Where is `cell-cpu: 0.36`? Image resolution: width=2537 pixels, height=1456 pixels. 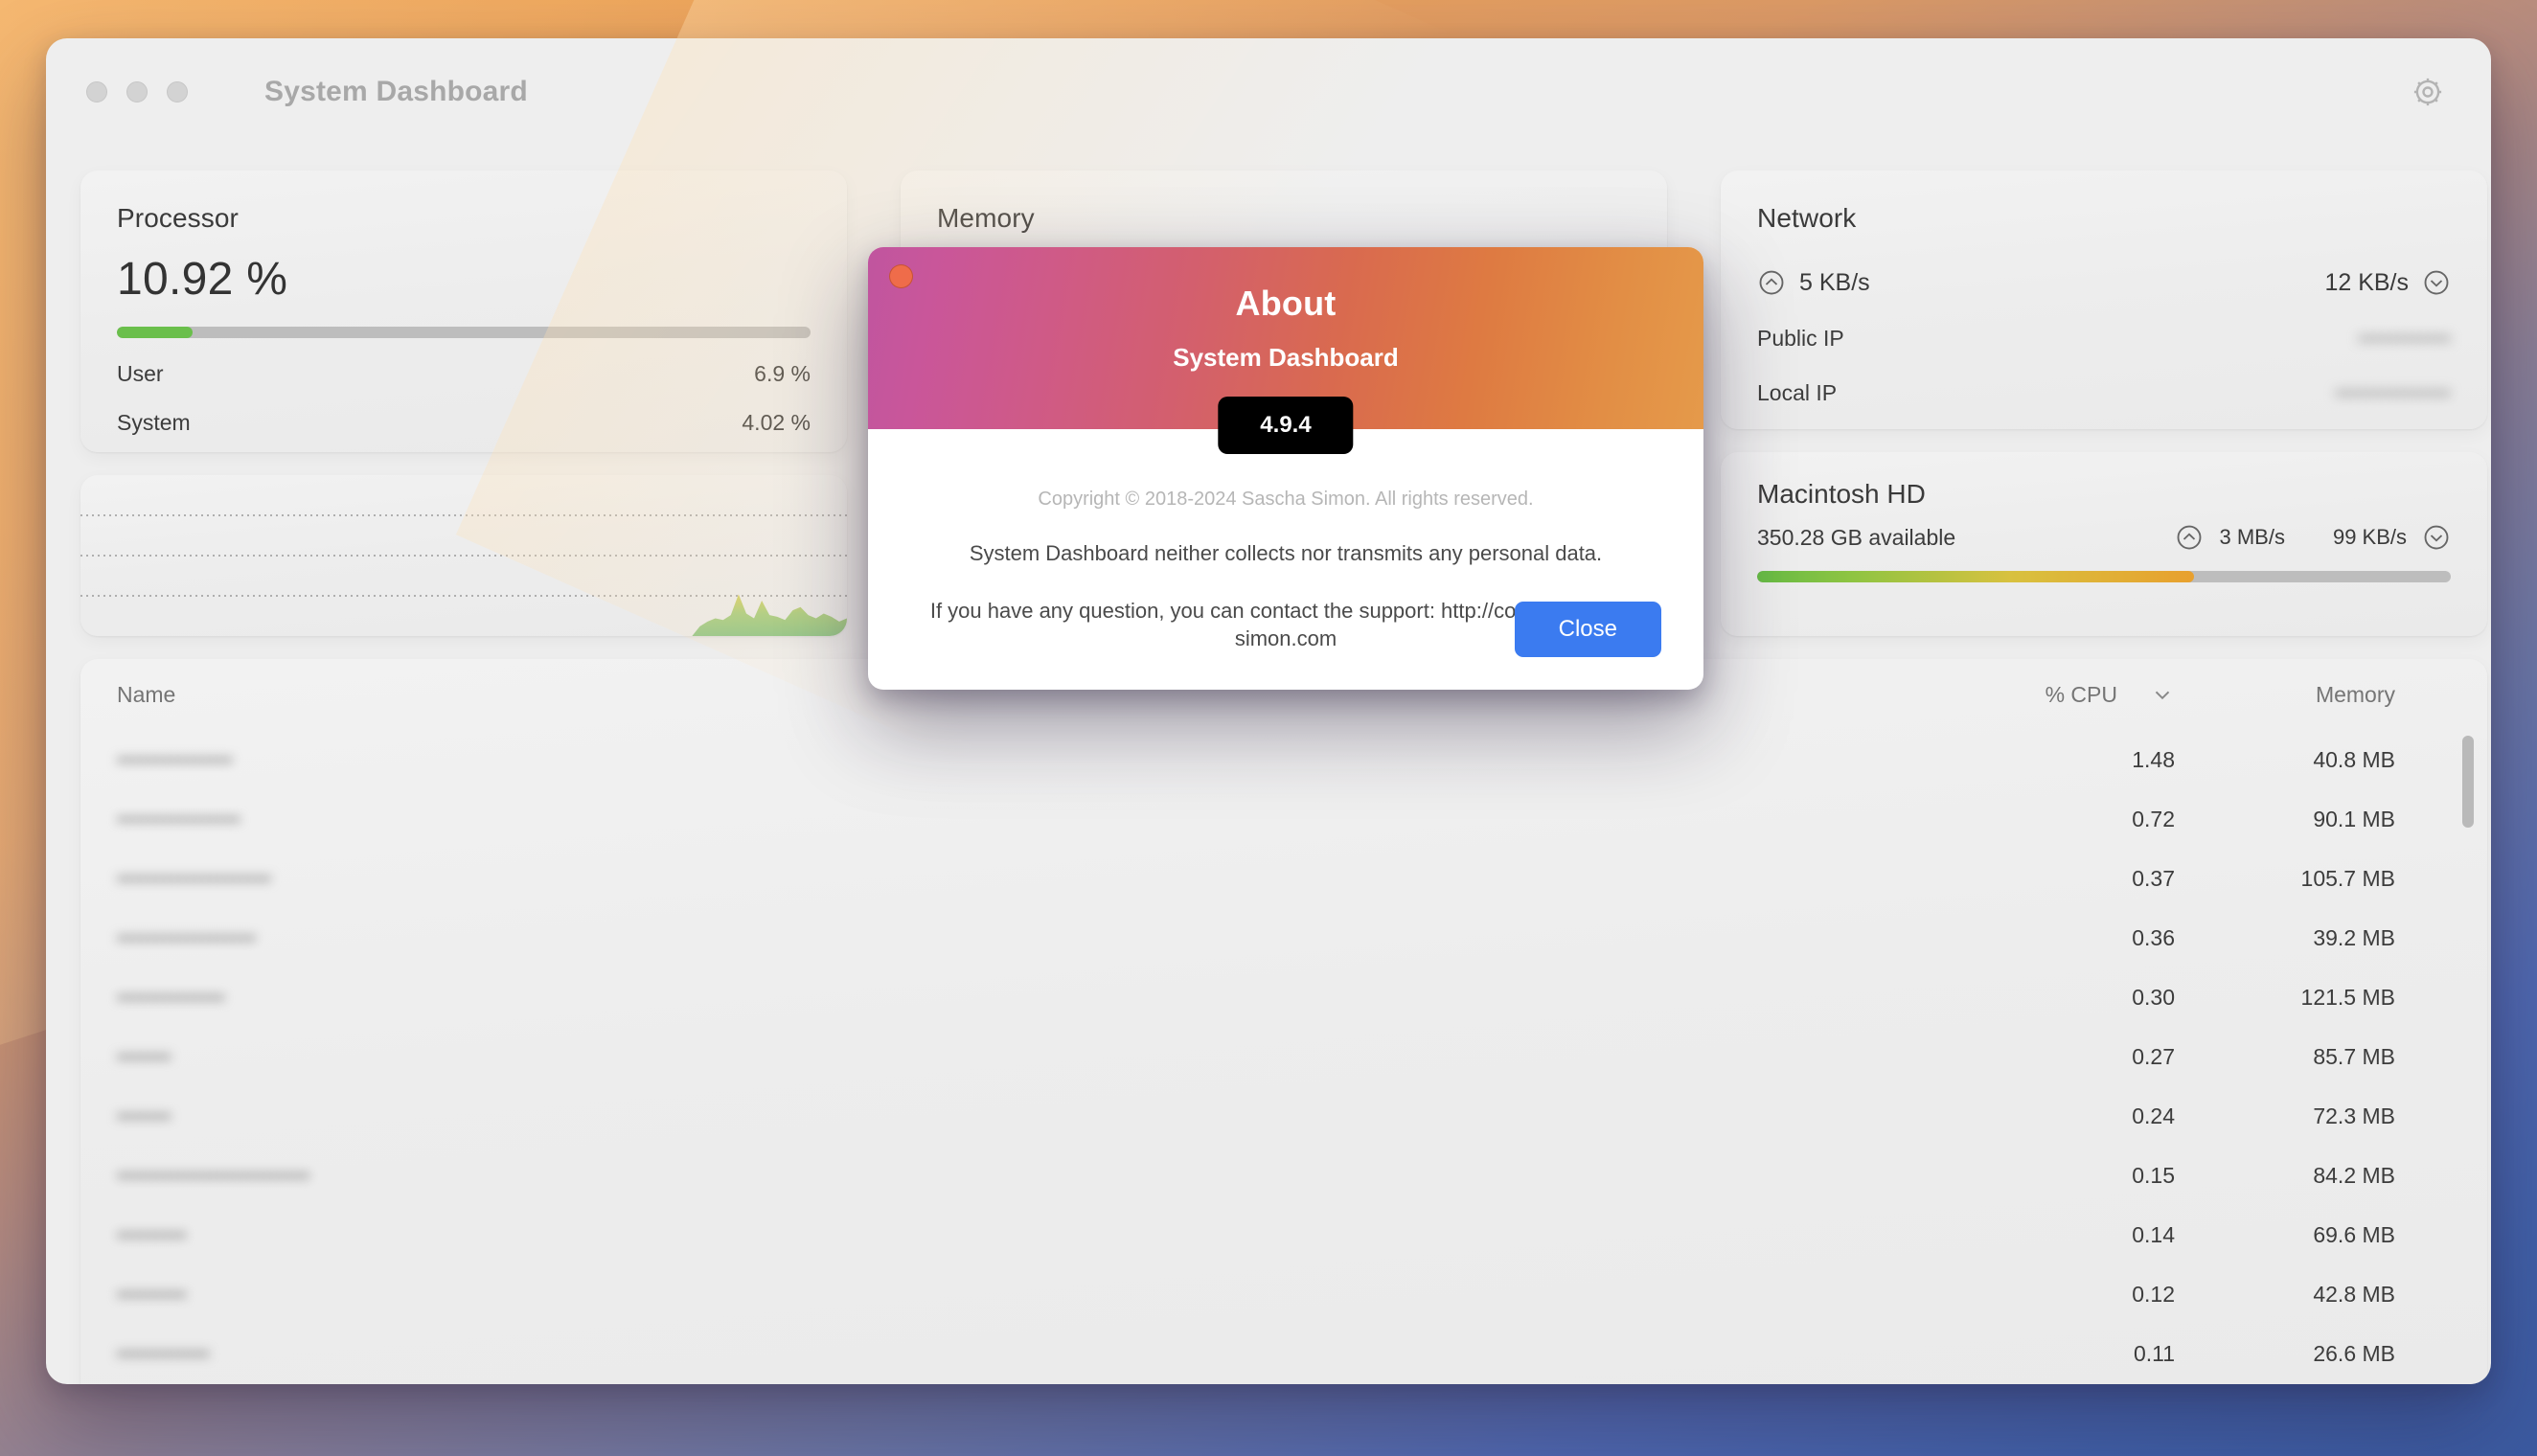
cell-cpu: 0.36 is located at coordinates (2153, 937).